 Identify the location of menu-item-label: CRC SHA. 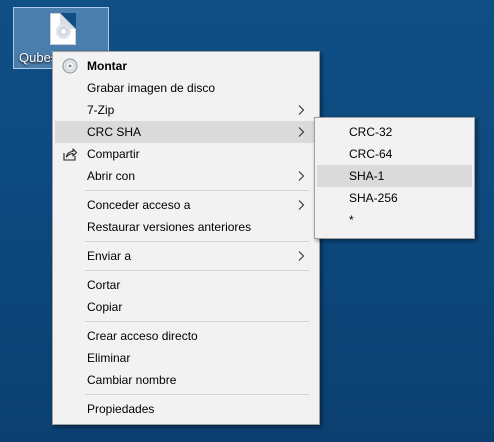
(114, 132).